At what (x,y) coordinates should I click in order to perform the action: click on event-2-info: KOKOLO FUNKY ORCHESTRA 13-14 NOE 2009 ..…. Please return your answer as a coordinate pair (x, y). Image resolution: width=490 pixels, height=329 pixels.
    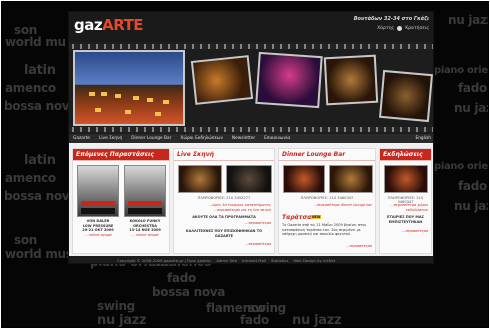
    Looking at the image, I should click on (145, 228).